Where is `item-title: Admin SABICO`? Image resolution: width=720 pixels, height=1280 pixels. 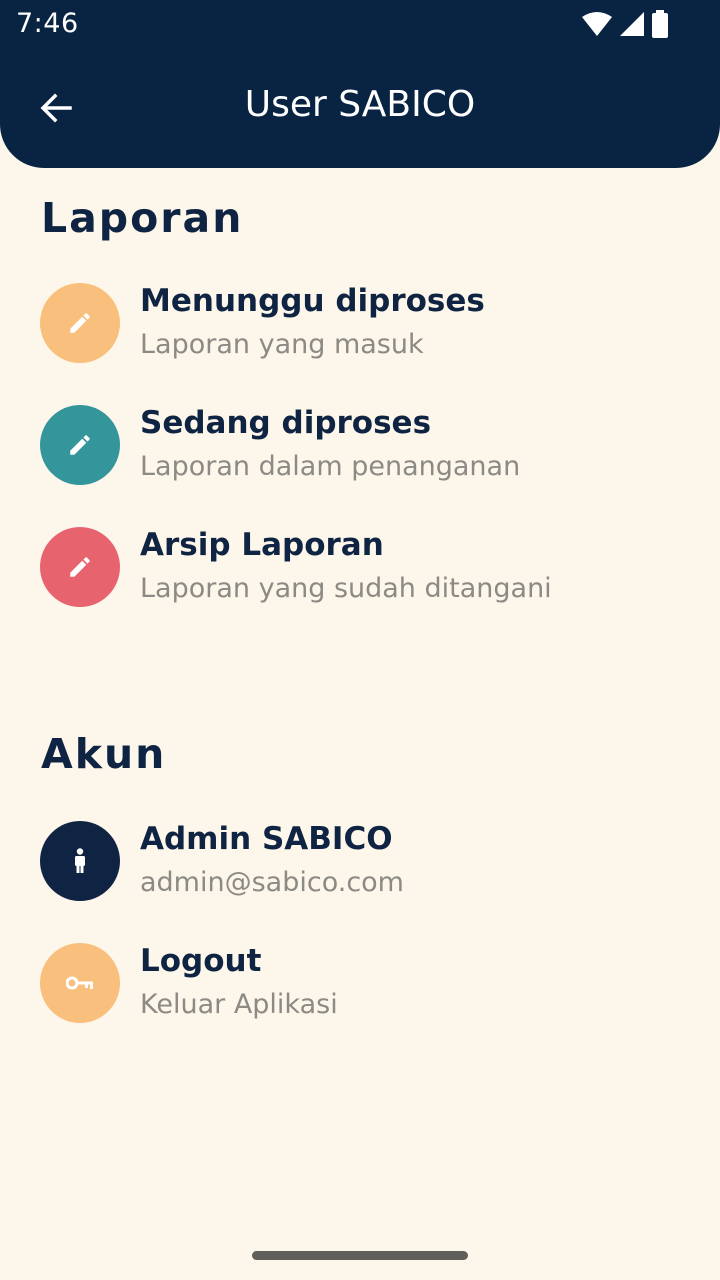
item-title: Admin SABICO is located at coordinates (266, 839).